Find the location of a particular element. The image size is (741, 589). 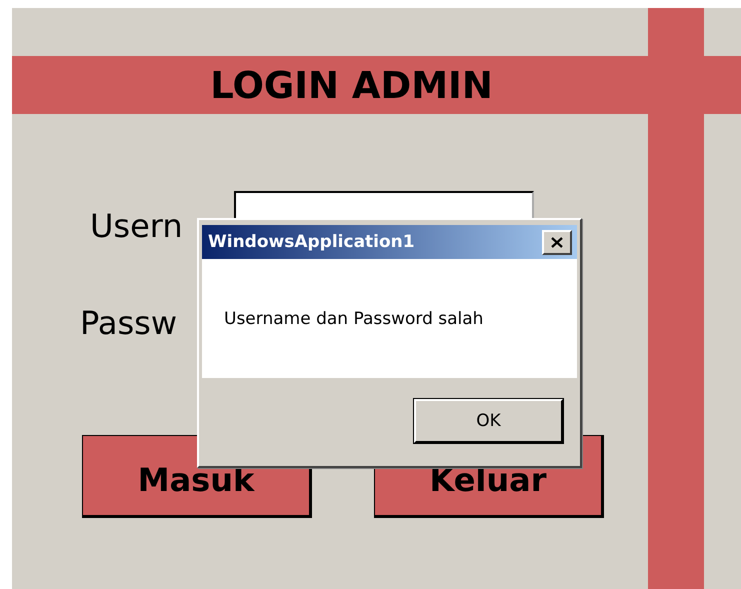

close-icon is located at coordinates (557, 242).